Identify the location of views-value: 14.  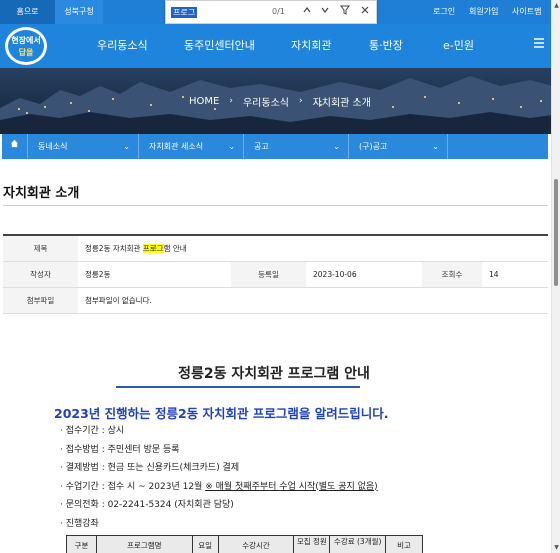
(494, 274).